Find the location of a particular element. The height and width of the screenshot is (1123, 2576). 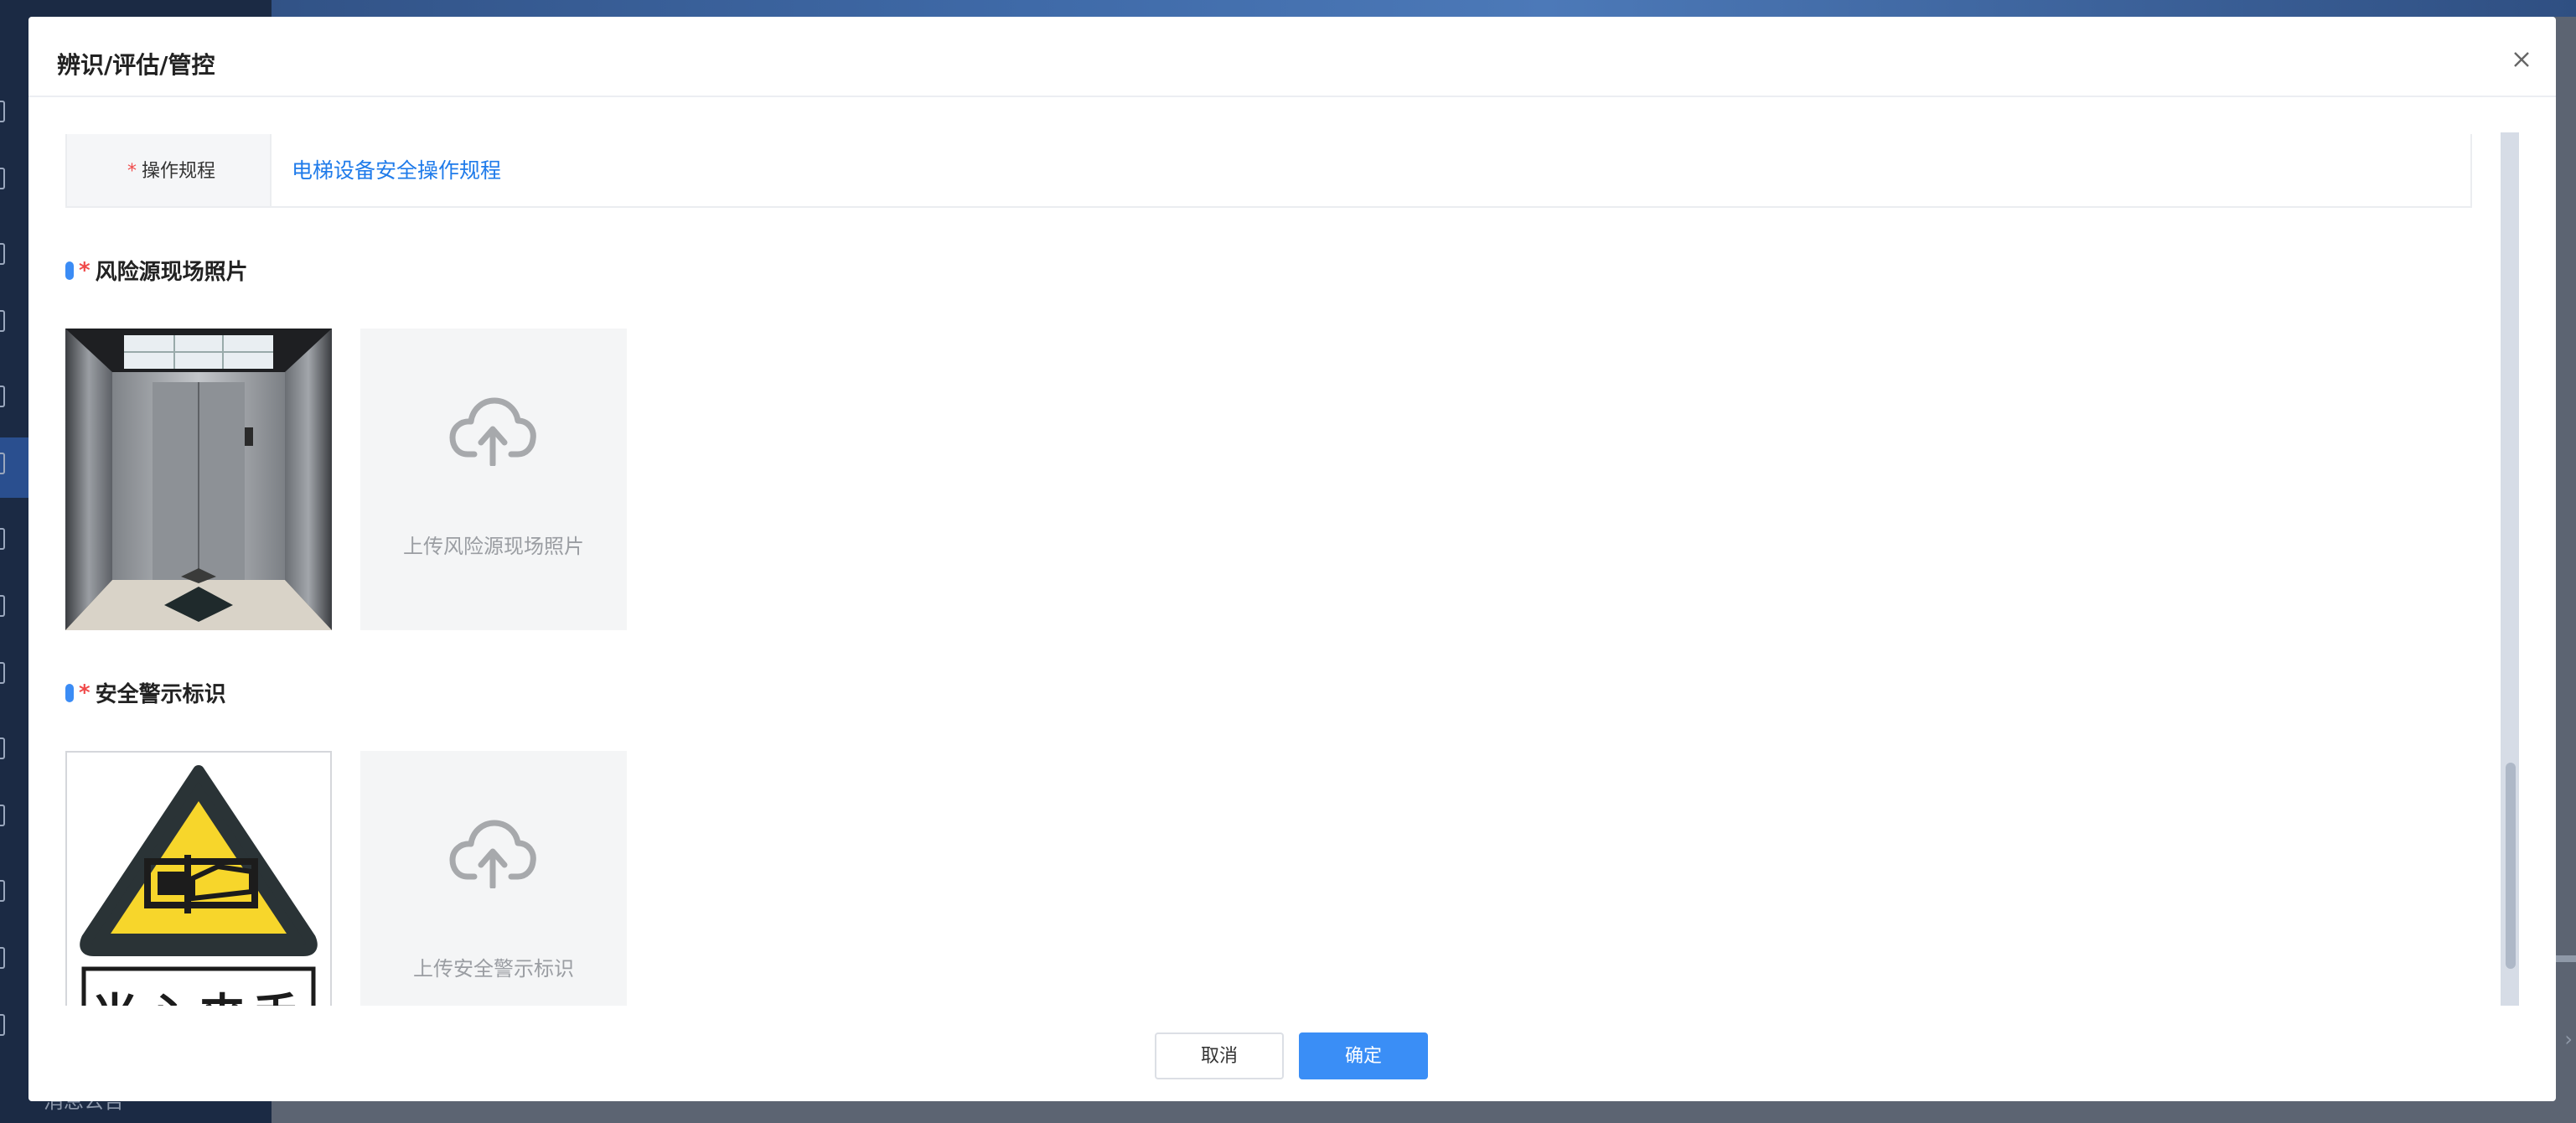

scrollbar-thumb is located at coordinates (2511, 866).